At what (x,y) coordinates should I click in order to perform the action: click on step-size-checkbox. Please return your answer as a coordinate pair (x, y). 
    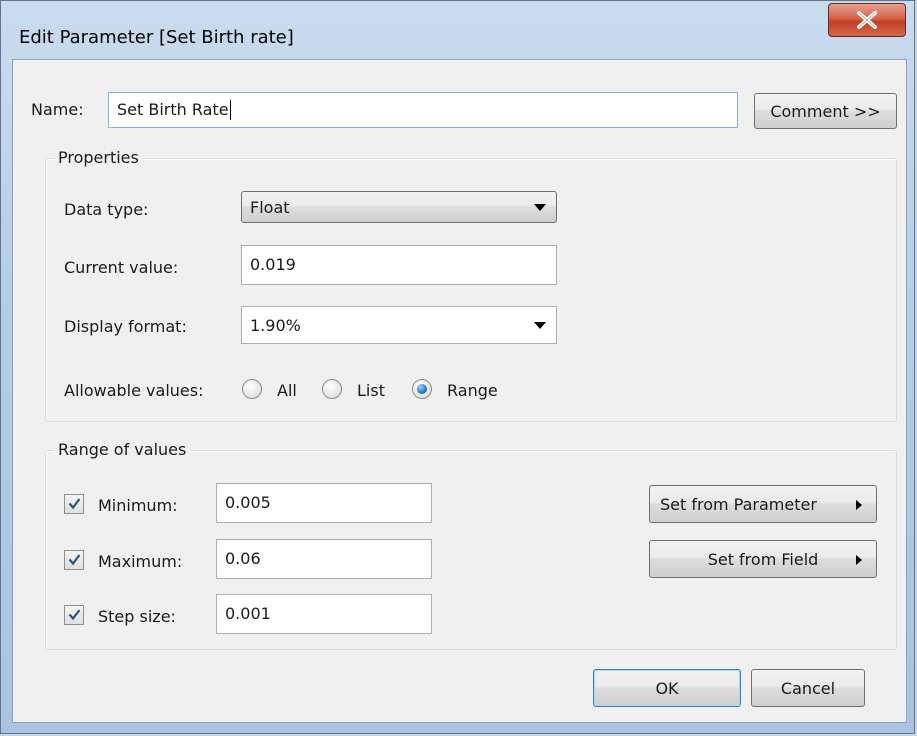
    Looking at the image, I should click on (74, 615).